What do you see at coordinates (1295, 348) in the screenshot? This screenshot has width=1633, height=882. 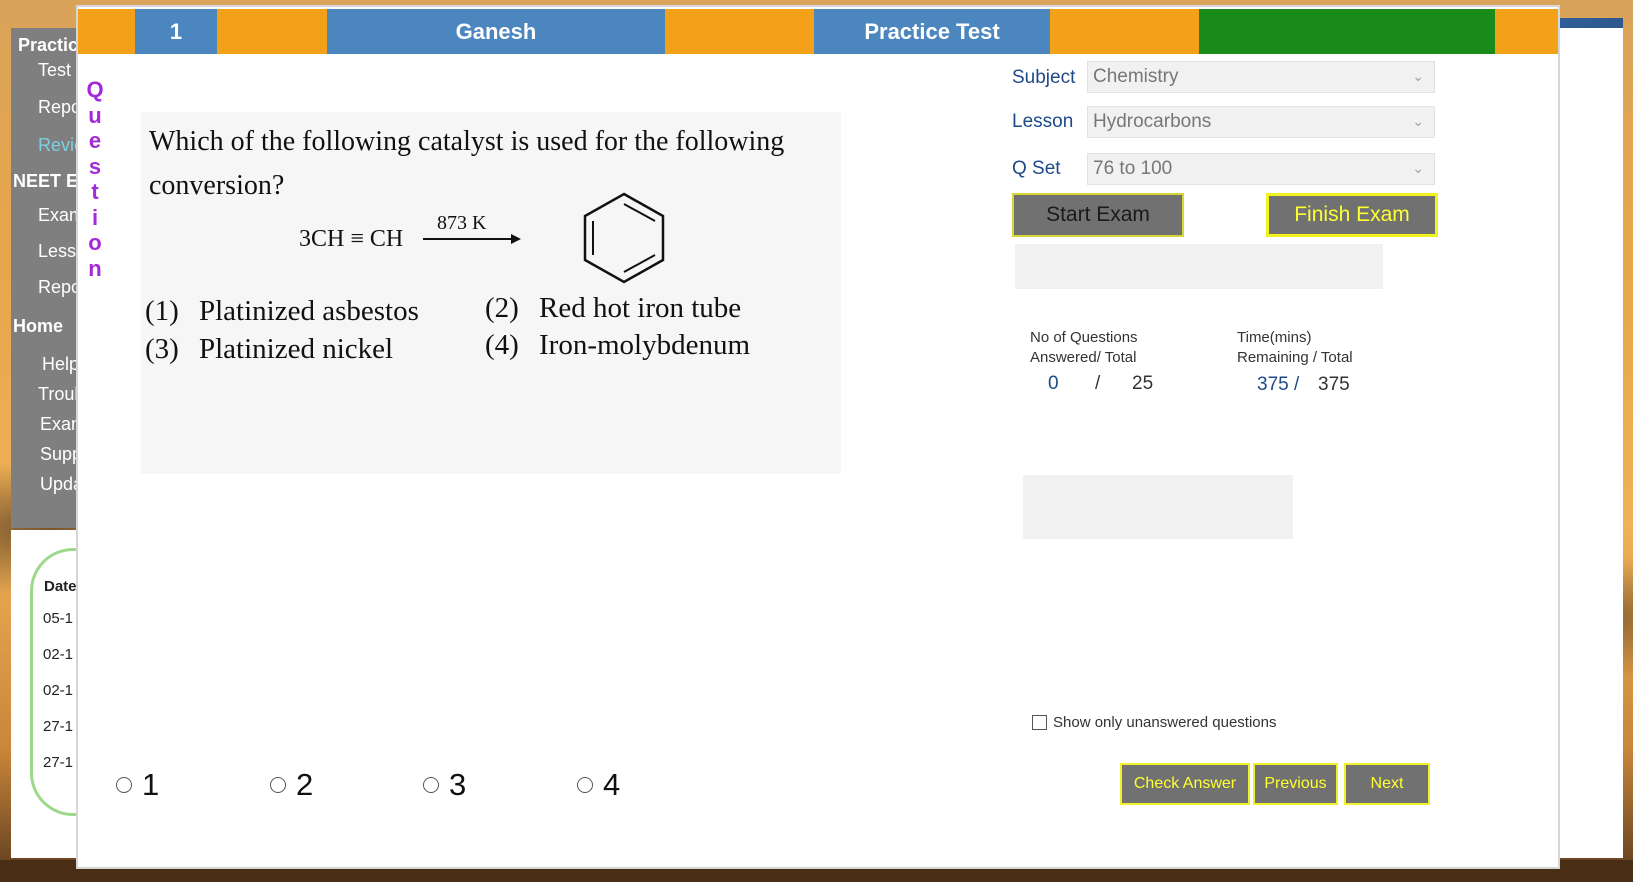 I see `time-label: Time(mins) Remaining / Total` at bounding box center [1295, 348].